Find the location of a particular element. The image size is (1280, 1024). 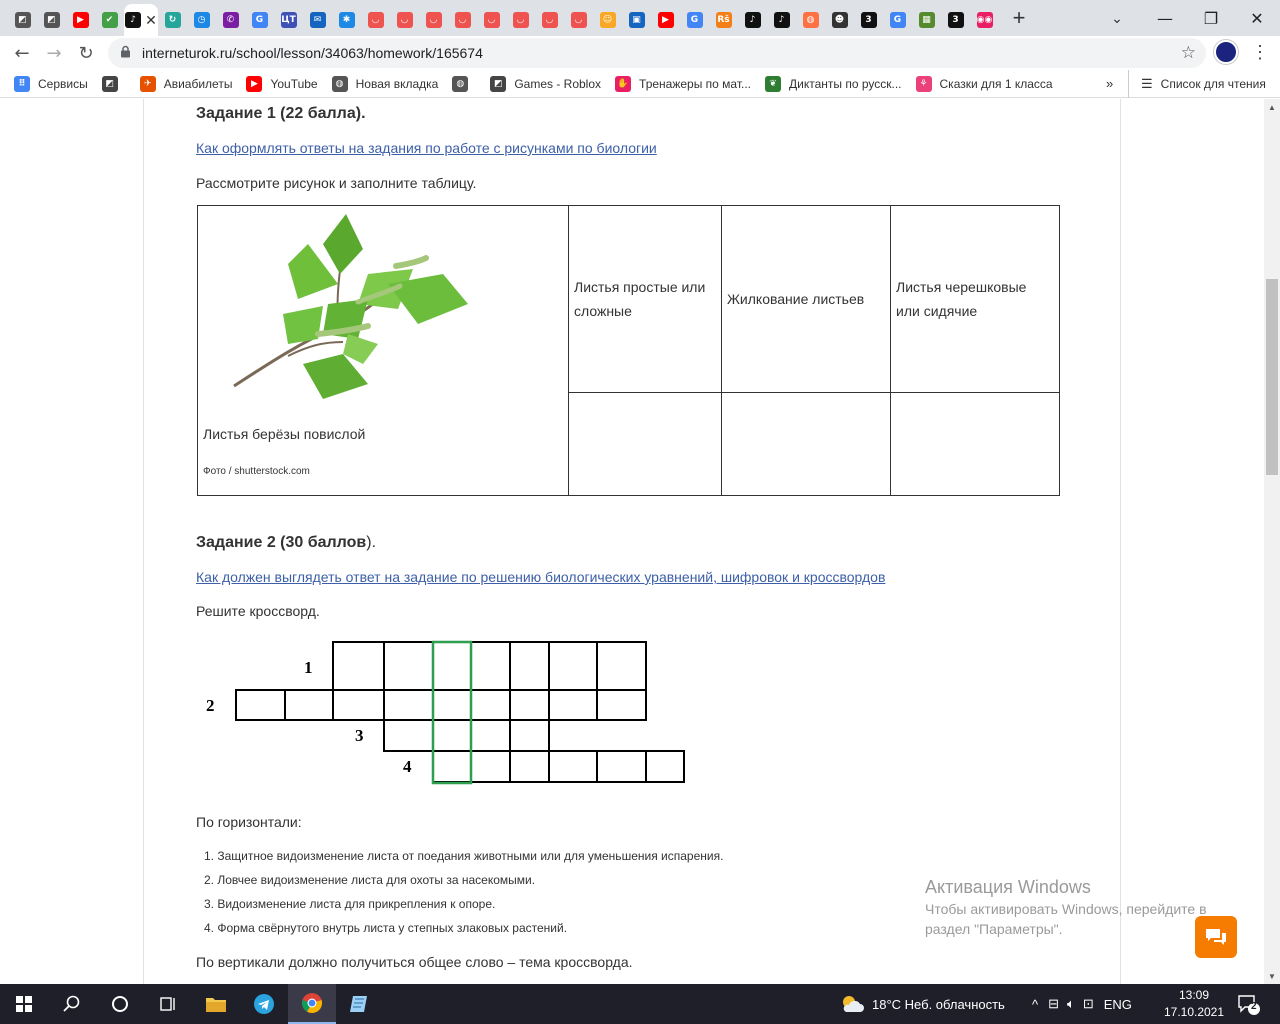

bookmark-star-icon: ☆ is located at coordinates (1188, 53).